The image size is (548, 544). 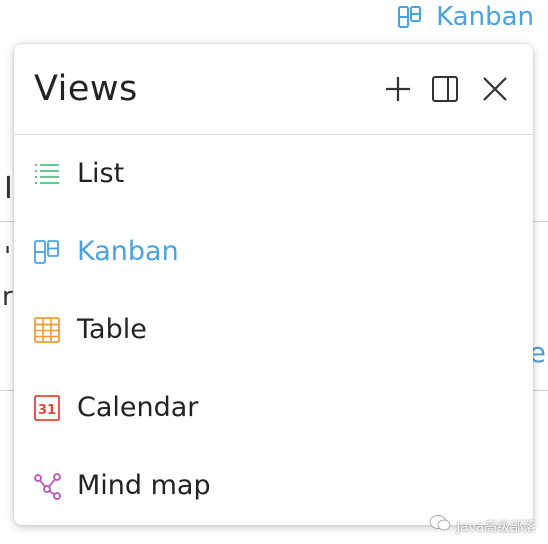 What do you see at coordinates (47, 486) in the screenshot?
I see `mind-map-icon` at bounding box center [47, 486].